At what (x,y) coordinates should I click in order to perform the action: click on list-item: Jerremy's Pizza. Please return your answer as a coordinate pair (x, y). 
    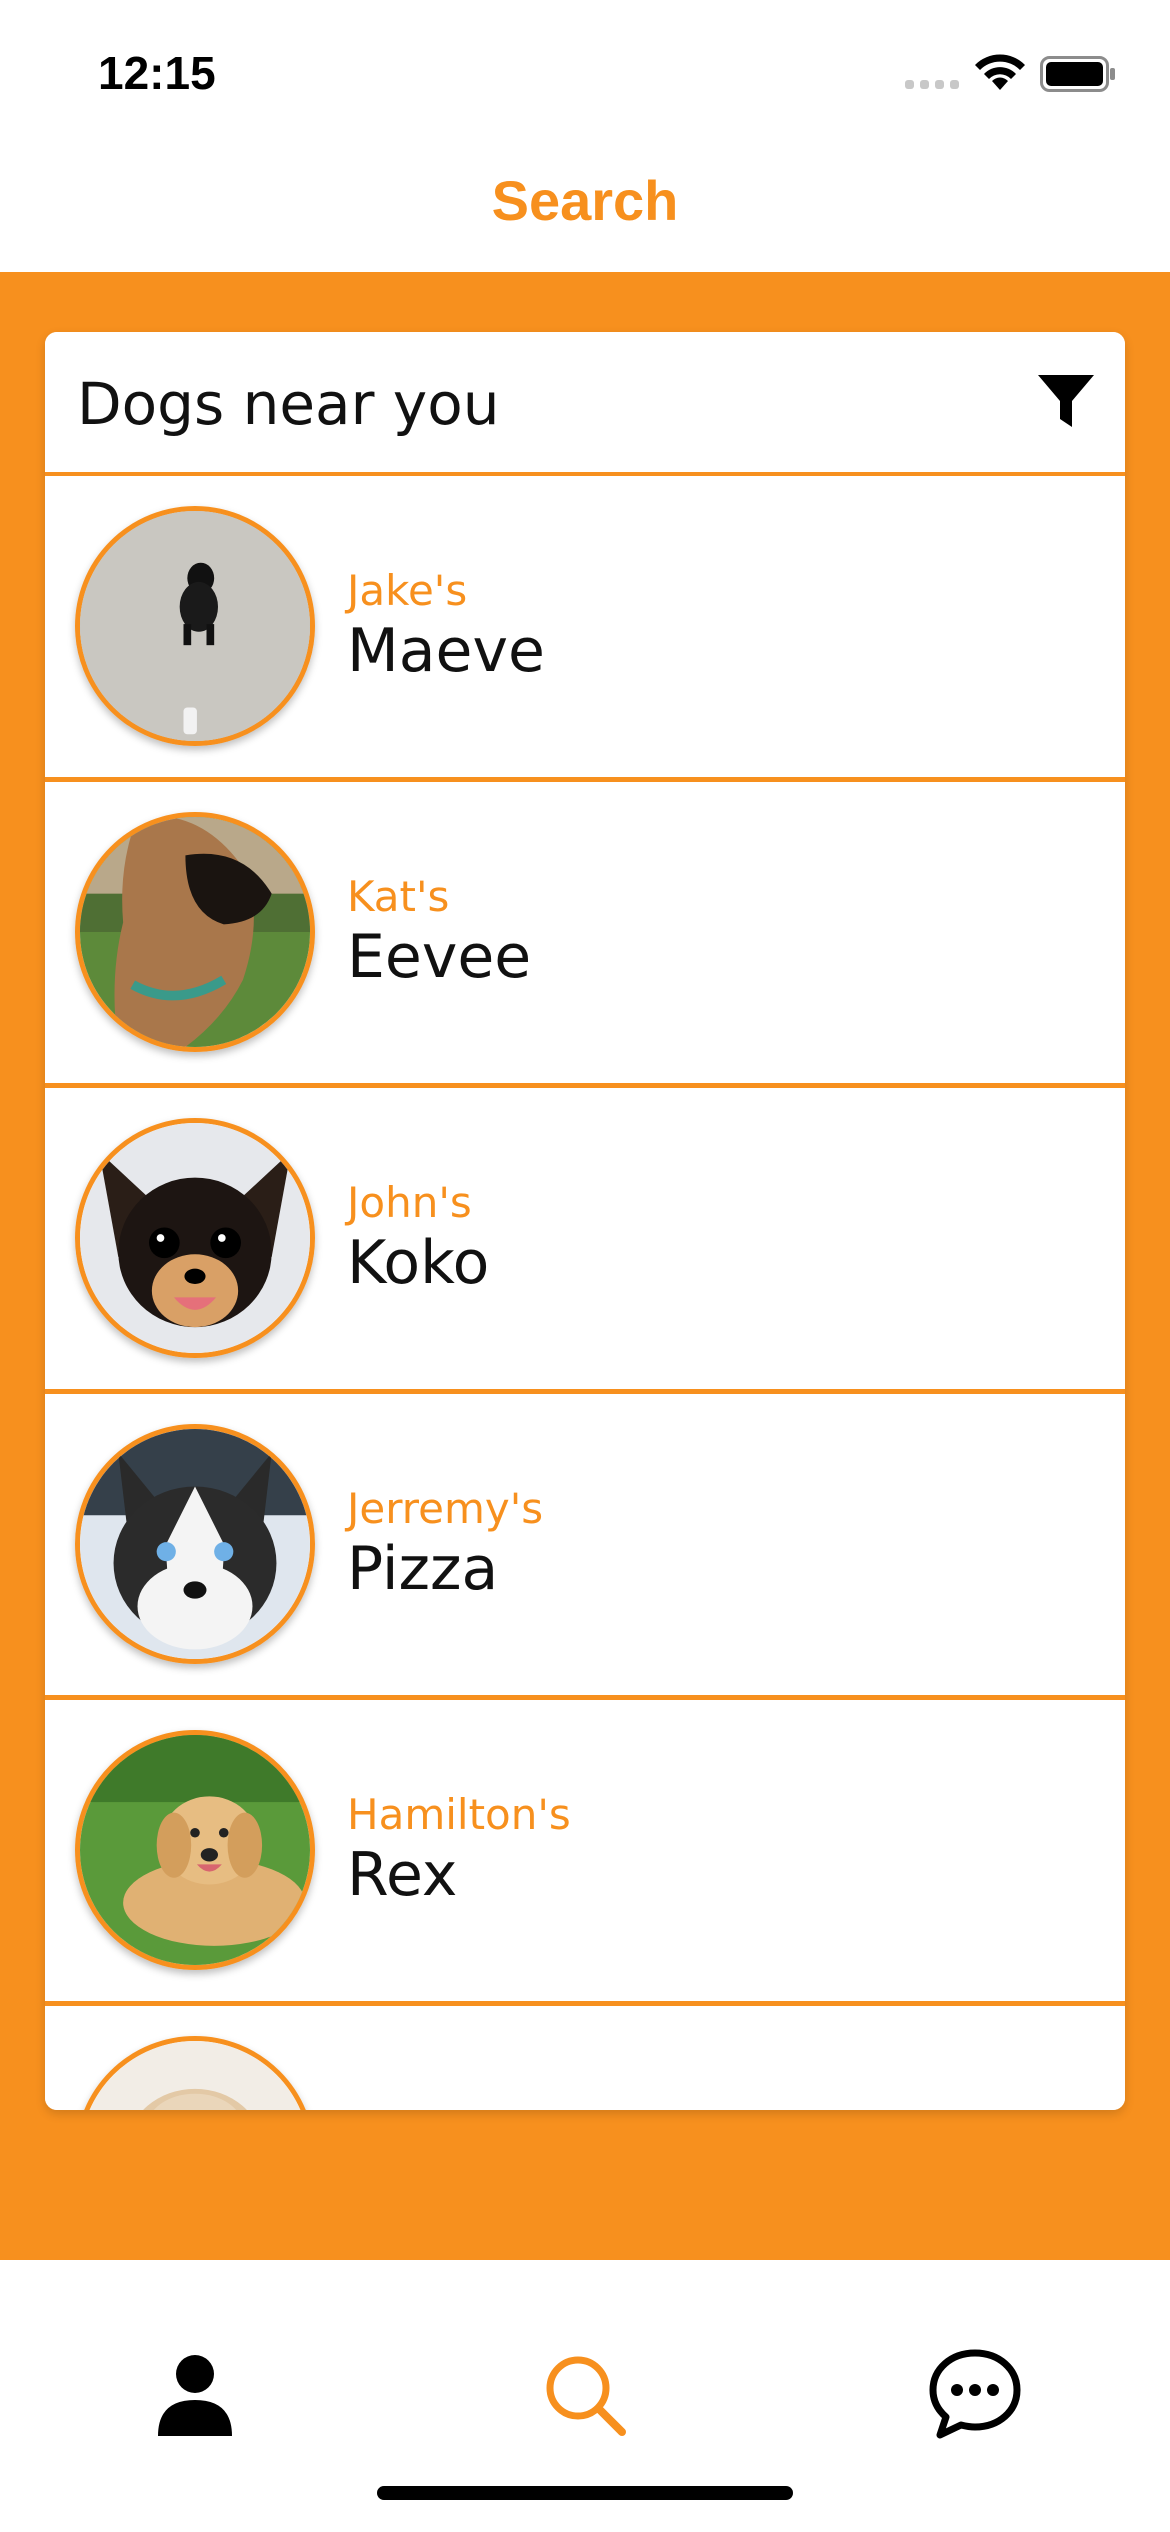
    Looking at the image, I should click on (585, 1547).